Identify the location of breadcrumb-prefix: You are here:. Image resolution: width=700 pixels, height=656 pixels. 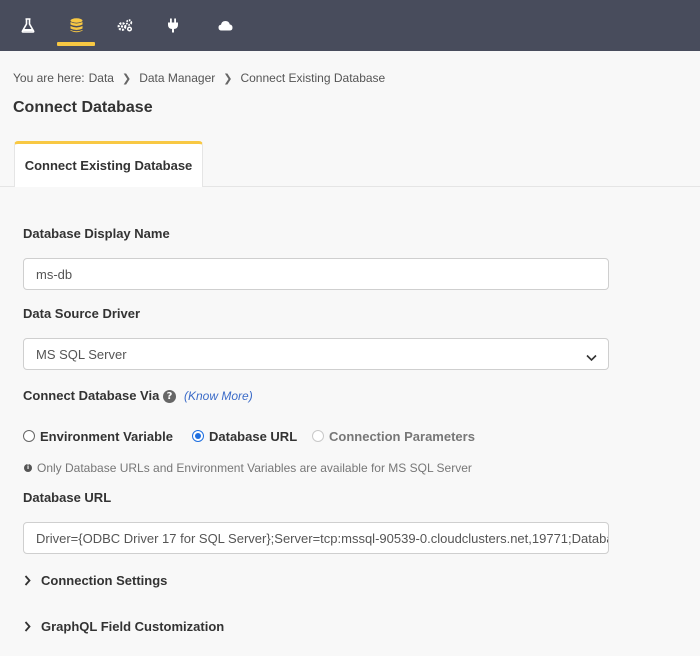
(49, 78).